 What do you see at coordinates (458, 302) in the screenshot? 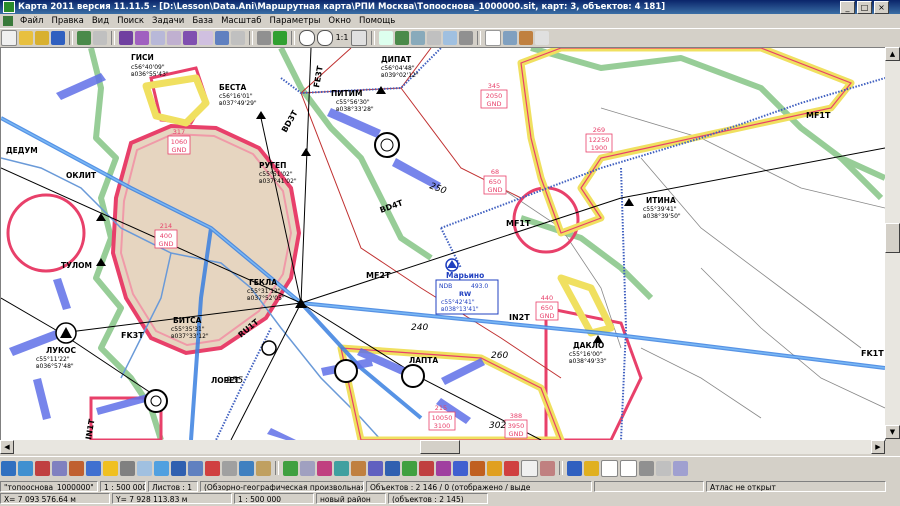
I see `svg-text: с55°42'41"` at bounding box center [458, 302].